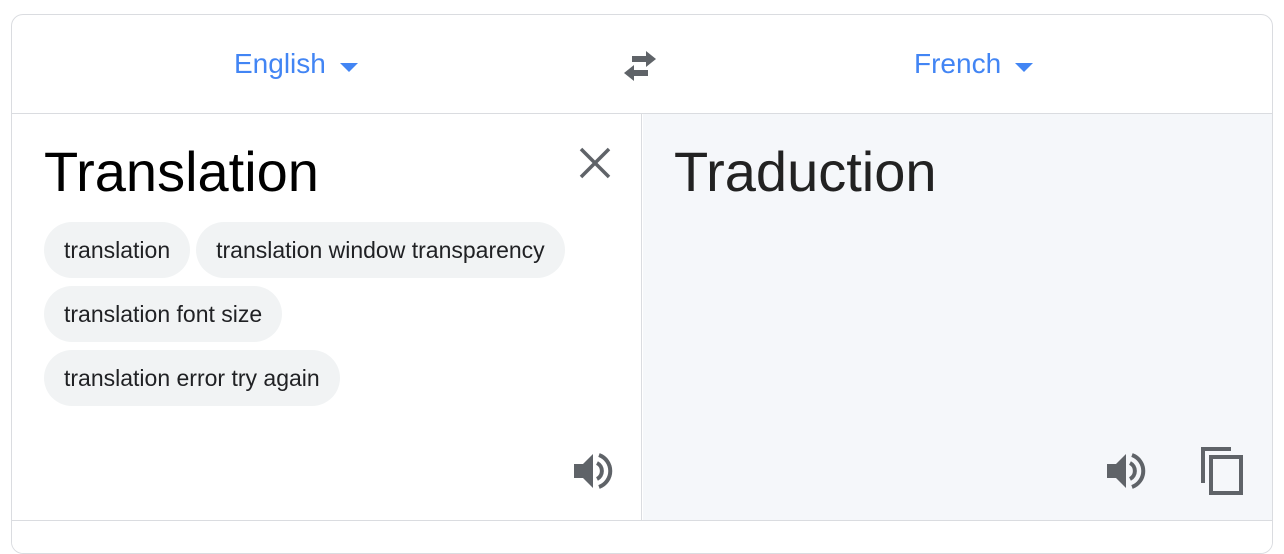 The height and width of the screenshot is (554, 1284). What do you see at coordinates (1222, 471) in the screenshot?
I see `copy-icon` at bounding box center [1222, 471].